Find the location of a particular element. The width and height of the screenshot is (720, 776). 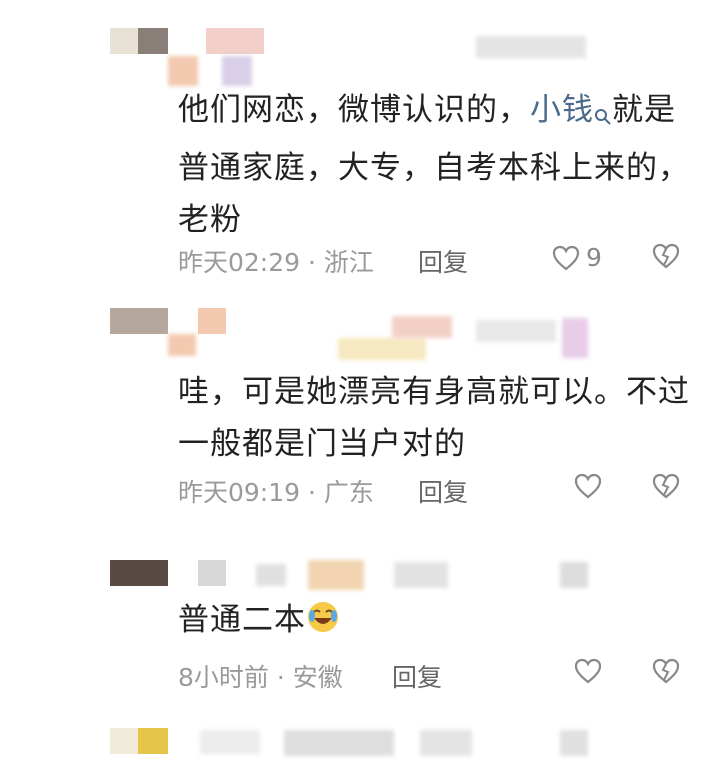

comment-meta: 8小时前 · 安徽 is located at coordinates (260, 677).